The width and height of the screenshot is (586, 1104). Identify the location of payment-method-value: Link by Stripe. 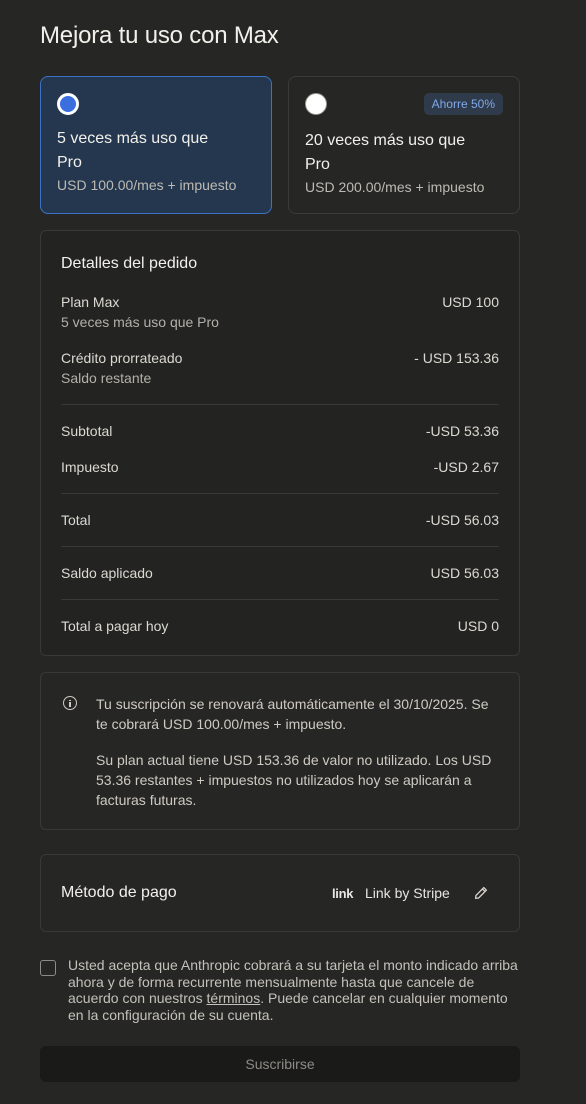
(407, 893).